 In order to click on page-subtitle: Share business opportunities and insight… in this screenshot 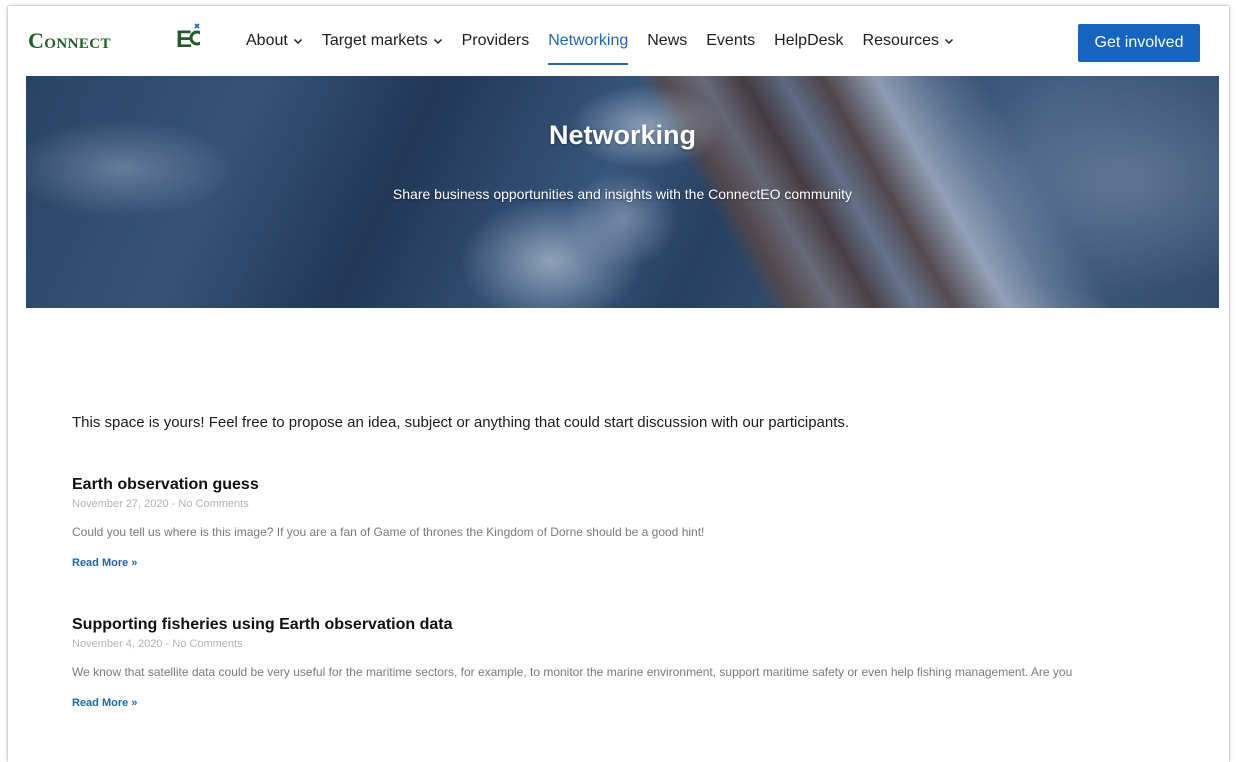, I will do `click(622, 194)`.